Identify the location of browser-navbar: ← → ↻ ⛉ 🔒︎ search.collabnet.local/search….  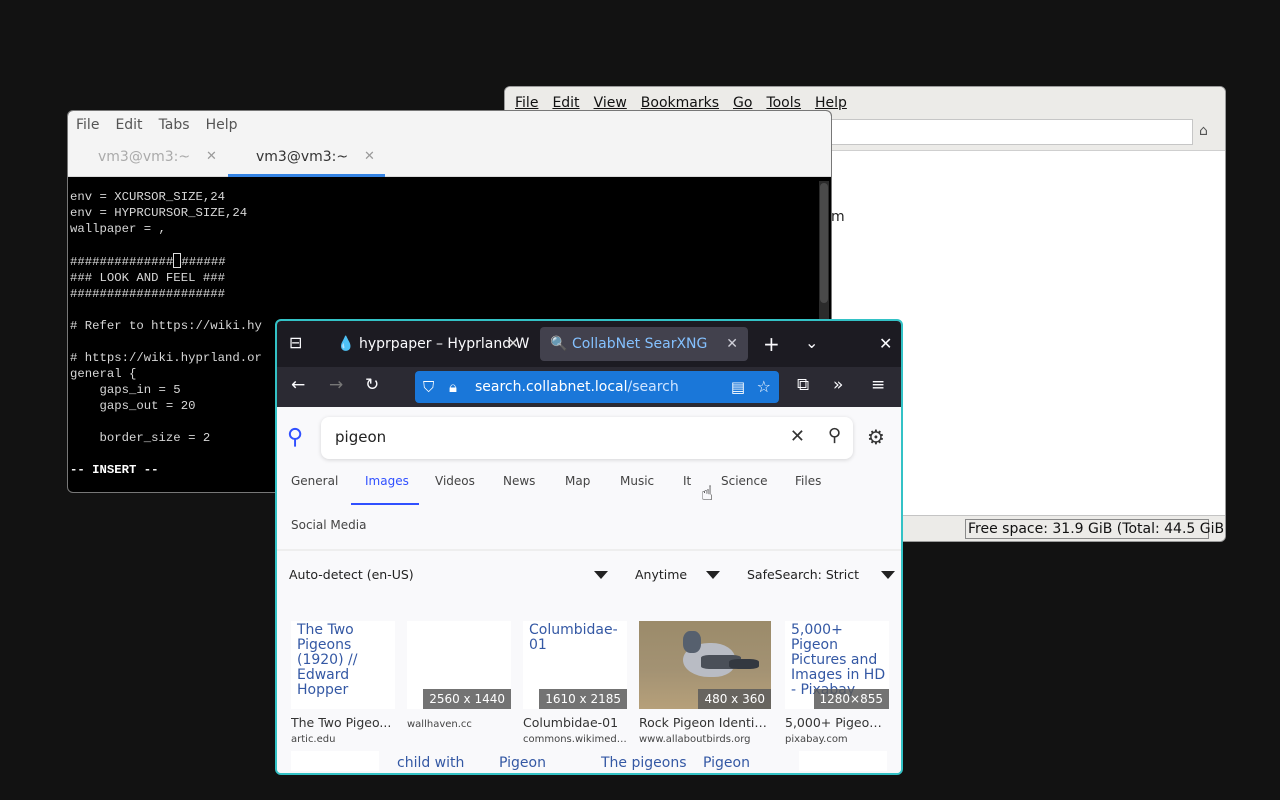
(589, 387).